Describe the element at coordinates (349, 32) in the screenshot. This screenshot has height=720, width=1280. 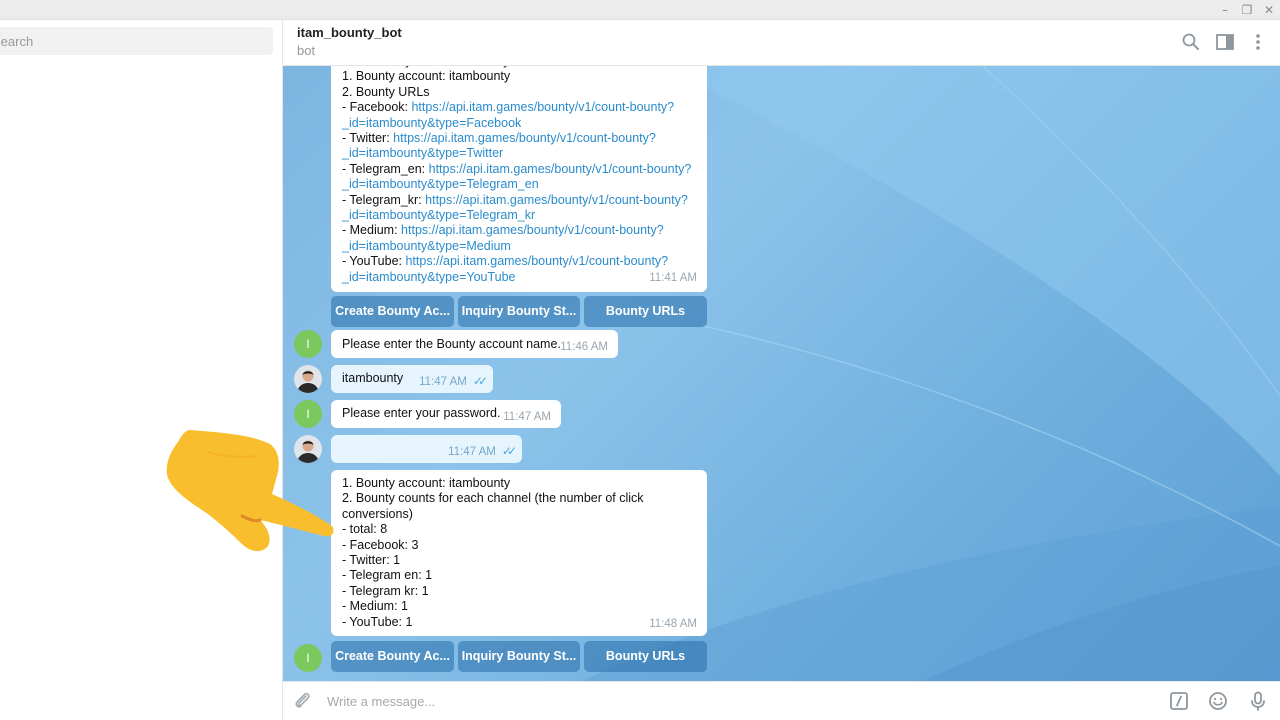
I see `chat-title: itam_bounty_bot` at that location.